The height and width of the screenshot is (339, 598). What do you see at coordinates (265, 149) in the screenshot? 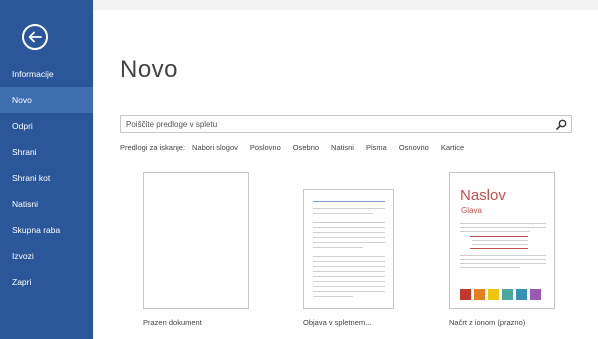
I see `suggested-link-poslovno: Poslovno` at bounding box center [265, 149].